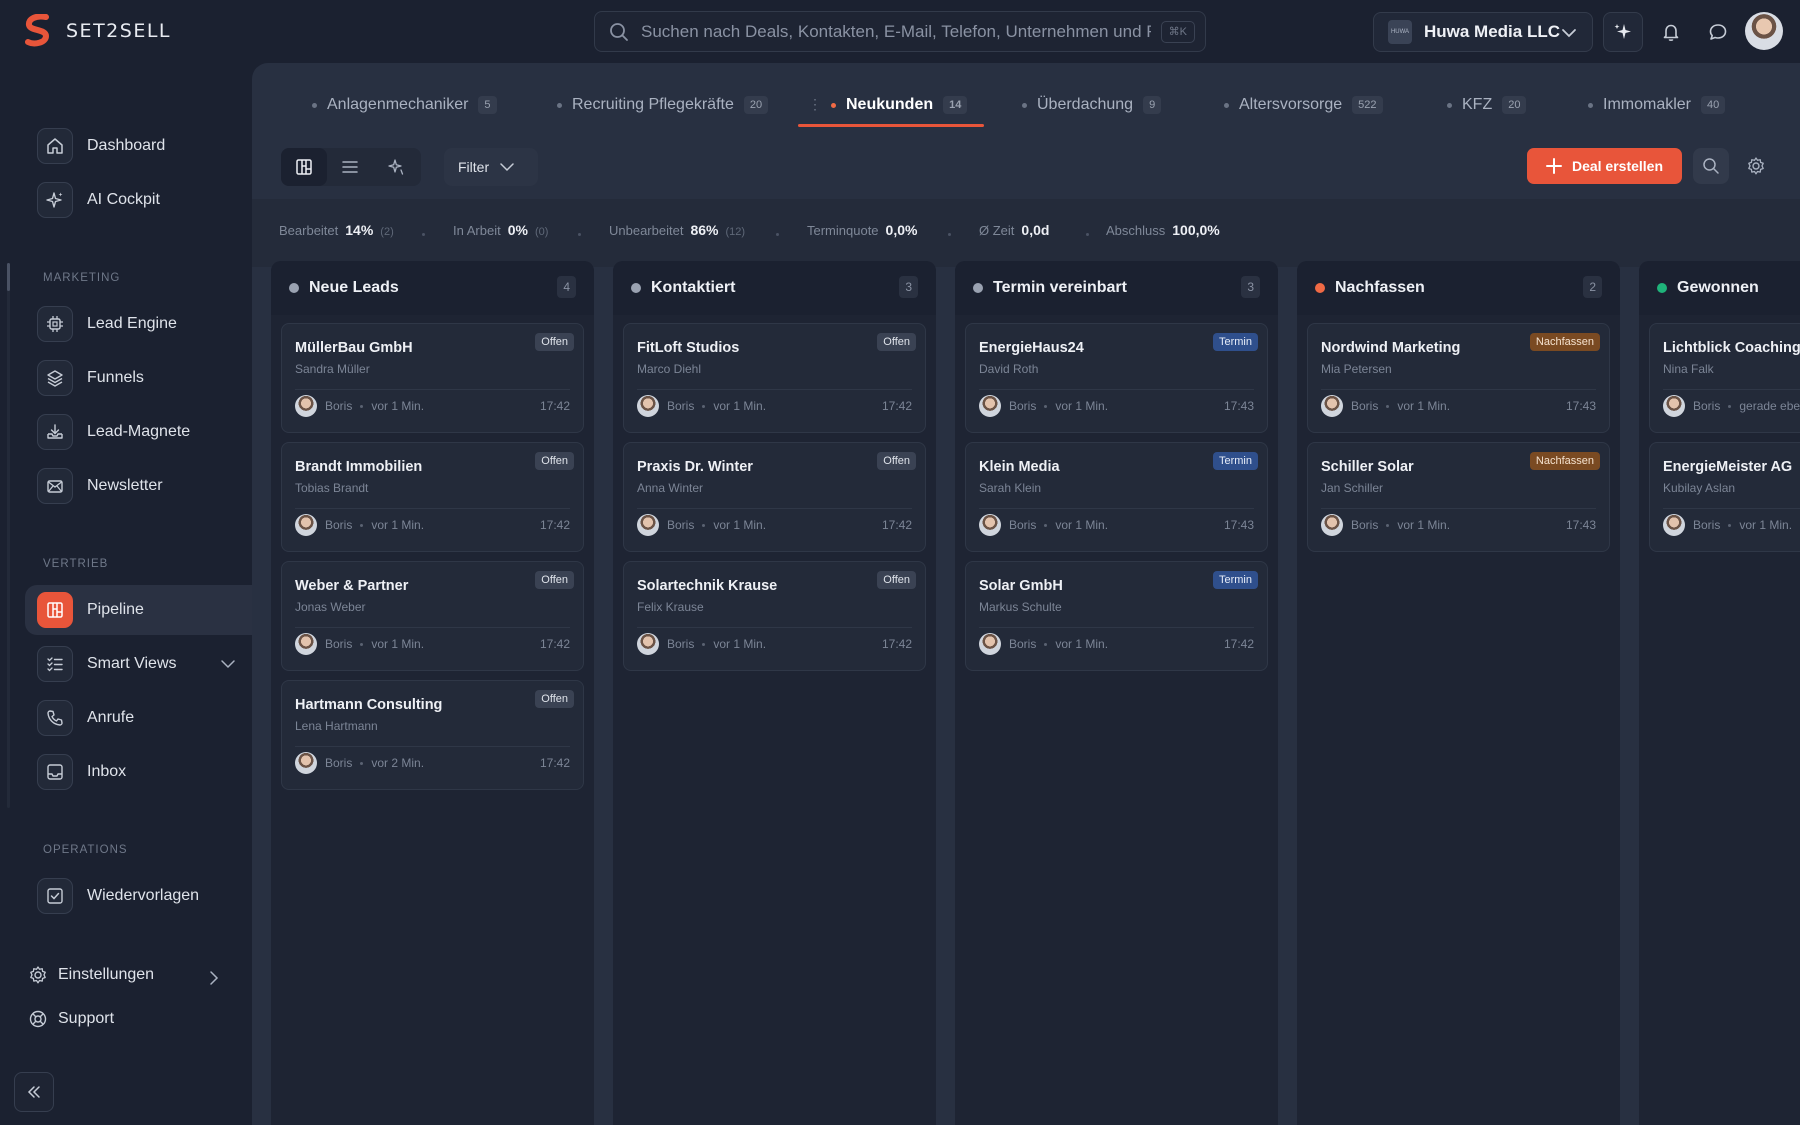  Describe the element at coordinates (1764, 31) in the screenshot. I see `user-avatar` at that location.